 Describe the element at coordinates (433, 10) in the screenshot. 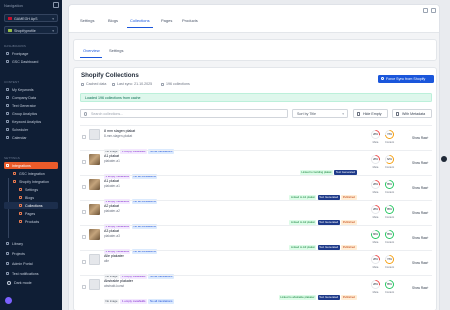

I see `expand-icon` at that location.